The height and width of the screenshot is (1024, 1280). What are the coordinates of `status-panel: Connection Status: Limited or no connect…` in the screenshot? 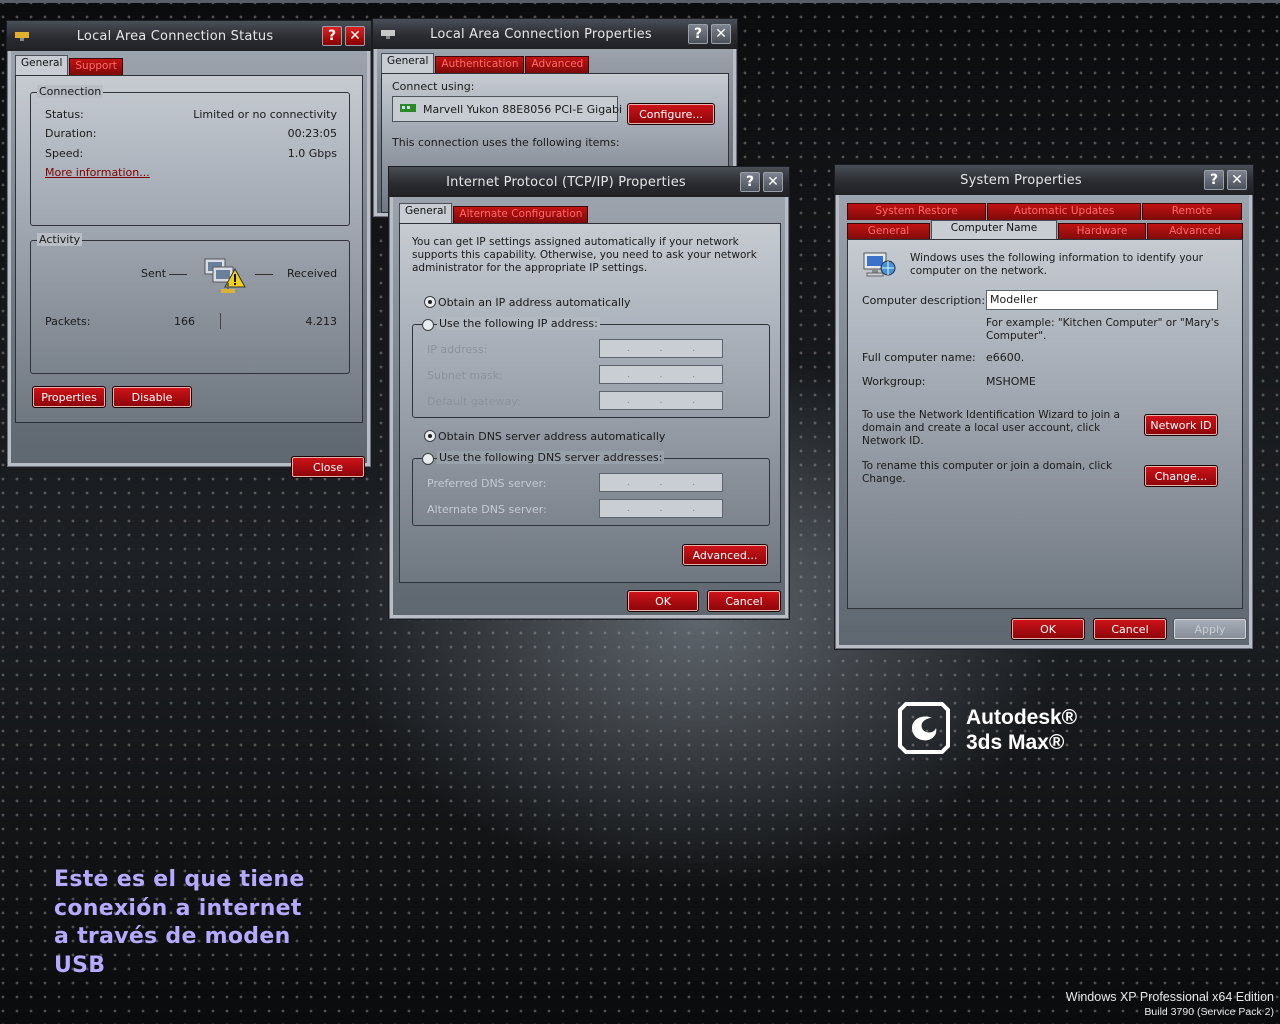 It's located at (189, 249).